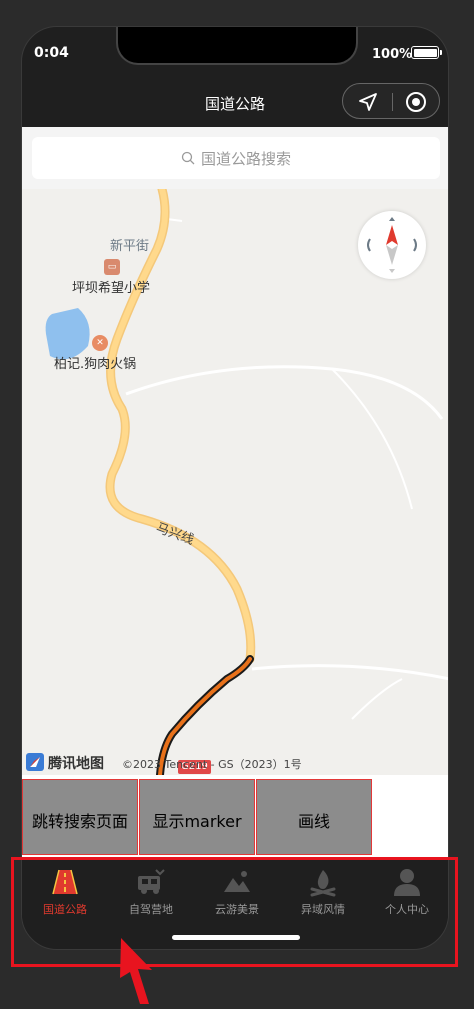  Describe the element at coordinates (76, 764) in the screenshot. I see `map-logo-text: 腾讯地图` at that location.